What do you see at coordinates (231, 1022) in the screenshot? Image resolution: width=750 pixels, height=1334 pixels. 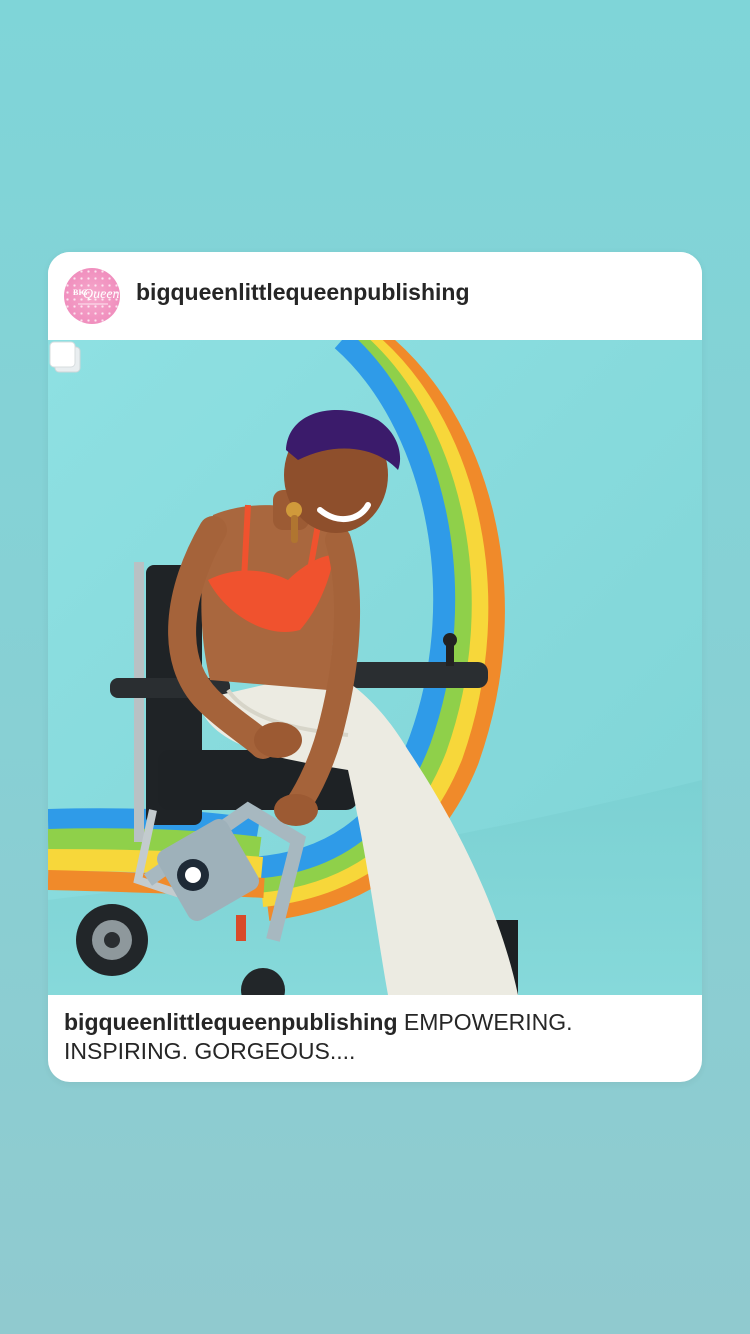 I see `caption-username: bigqueenlittlequeenpublishing` at bounding box center [231, 1022].